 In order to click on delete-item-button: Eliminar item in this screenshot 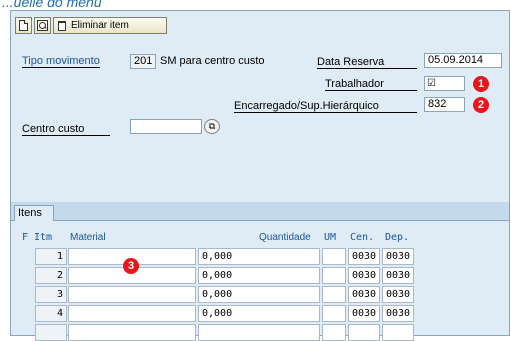, I will do `click(110, 25)`.